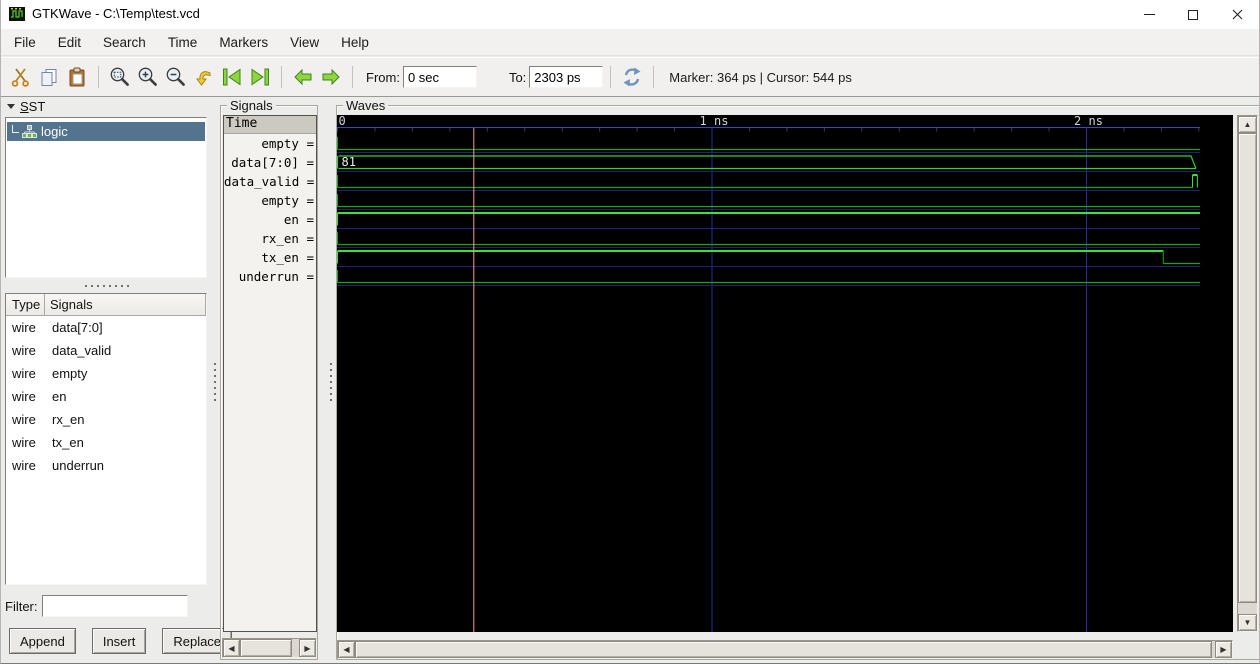 The height and width of the screenshot is (664, 1260). What do you see at coordinates (355, 42) in the screenshot?
I see `menu-help: Help` at bounding box center [355, 42].